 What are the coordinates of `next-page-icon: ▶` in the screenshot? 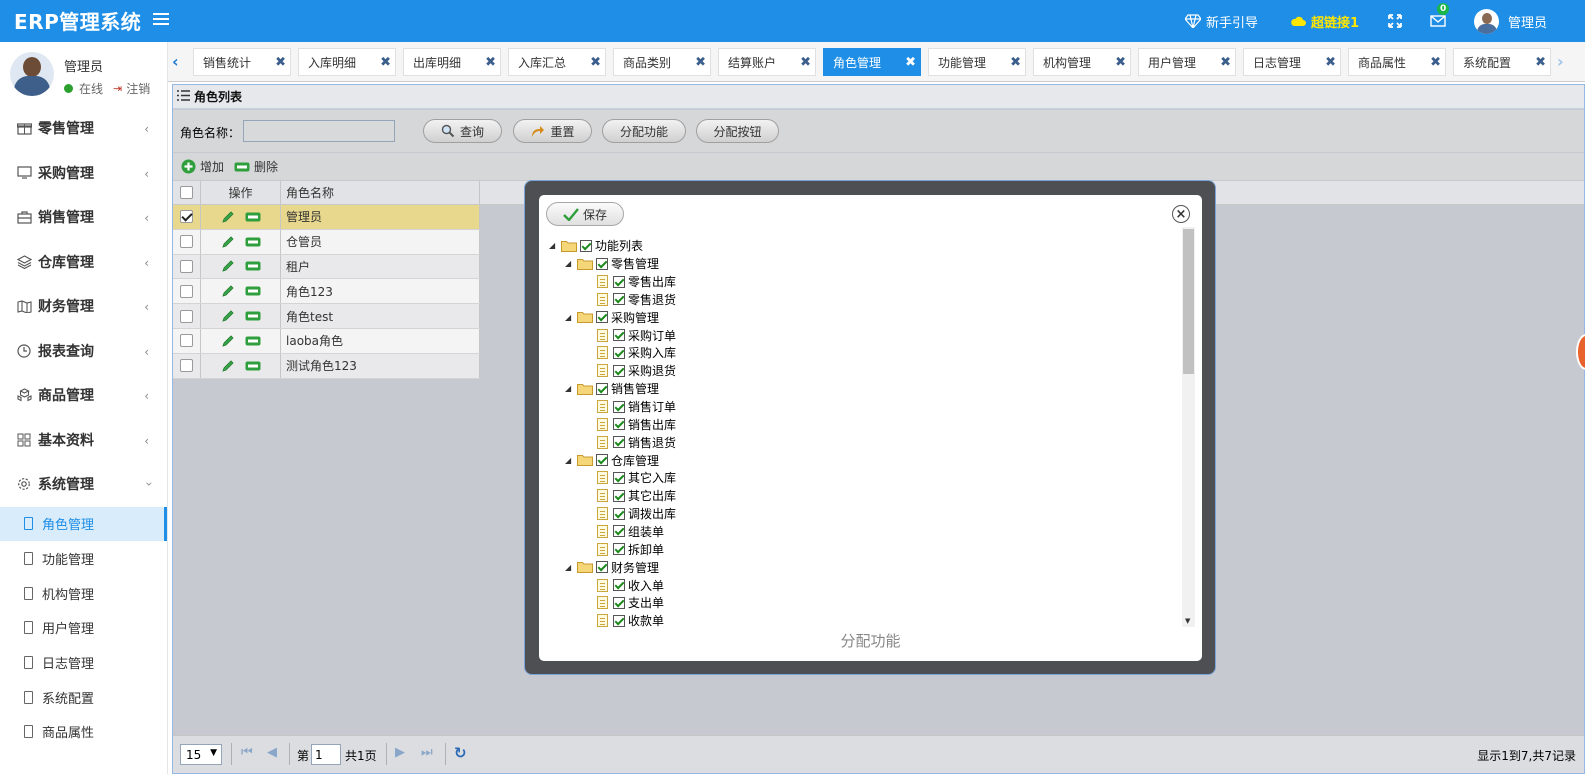 It's located at (400, 752).